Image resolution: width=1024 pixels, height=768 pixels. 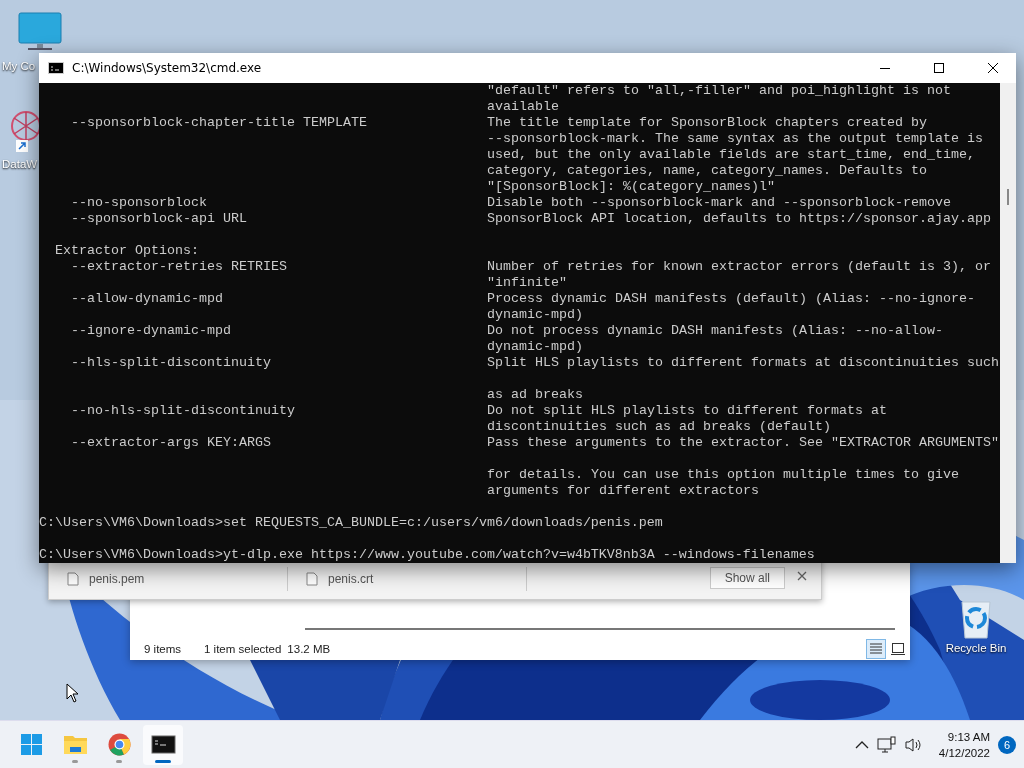 I want to click on icon-label: Recycle Bin, so click(x=976, y=648).